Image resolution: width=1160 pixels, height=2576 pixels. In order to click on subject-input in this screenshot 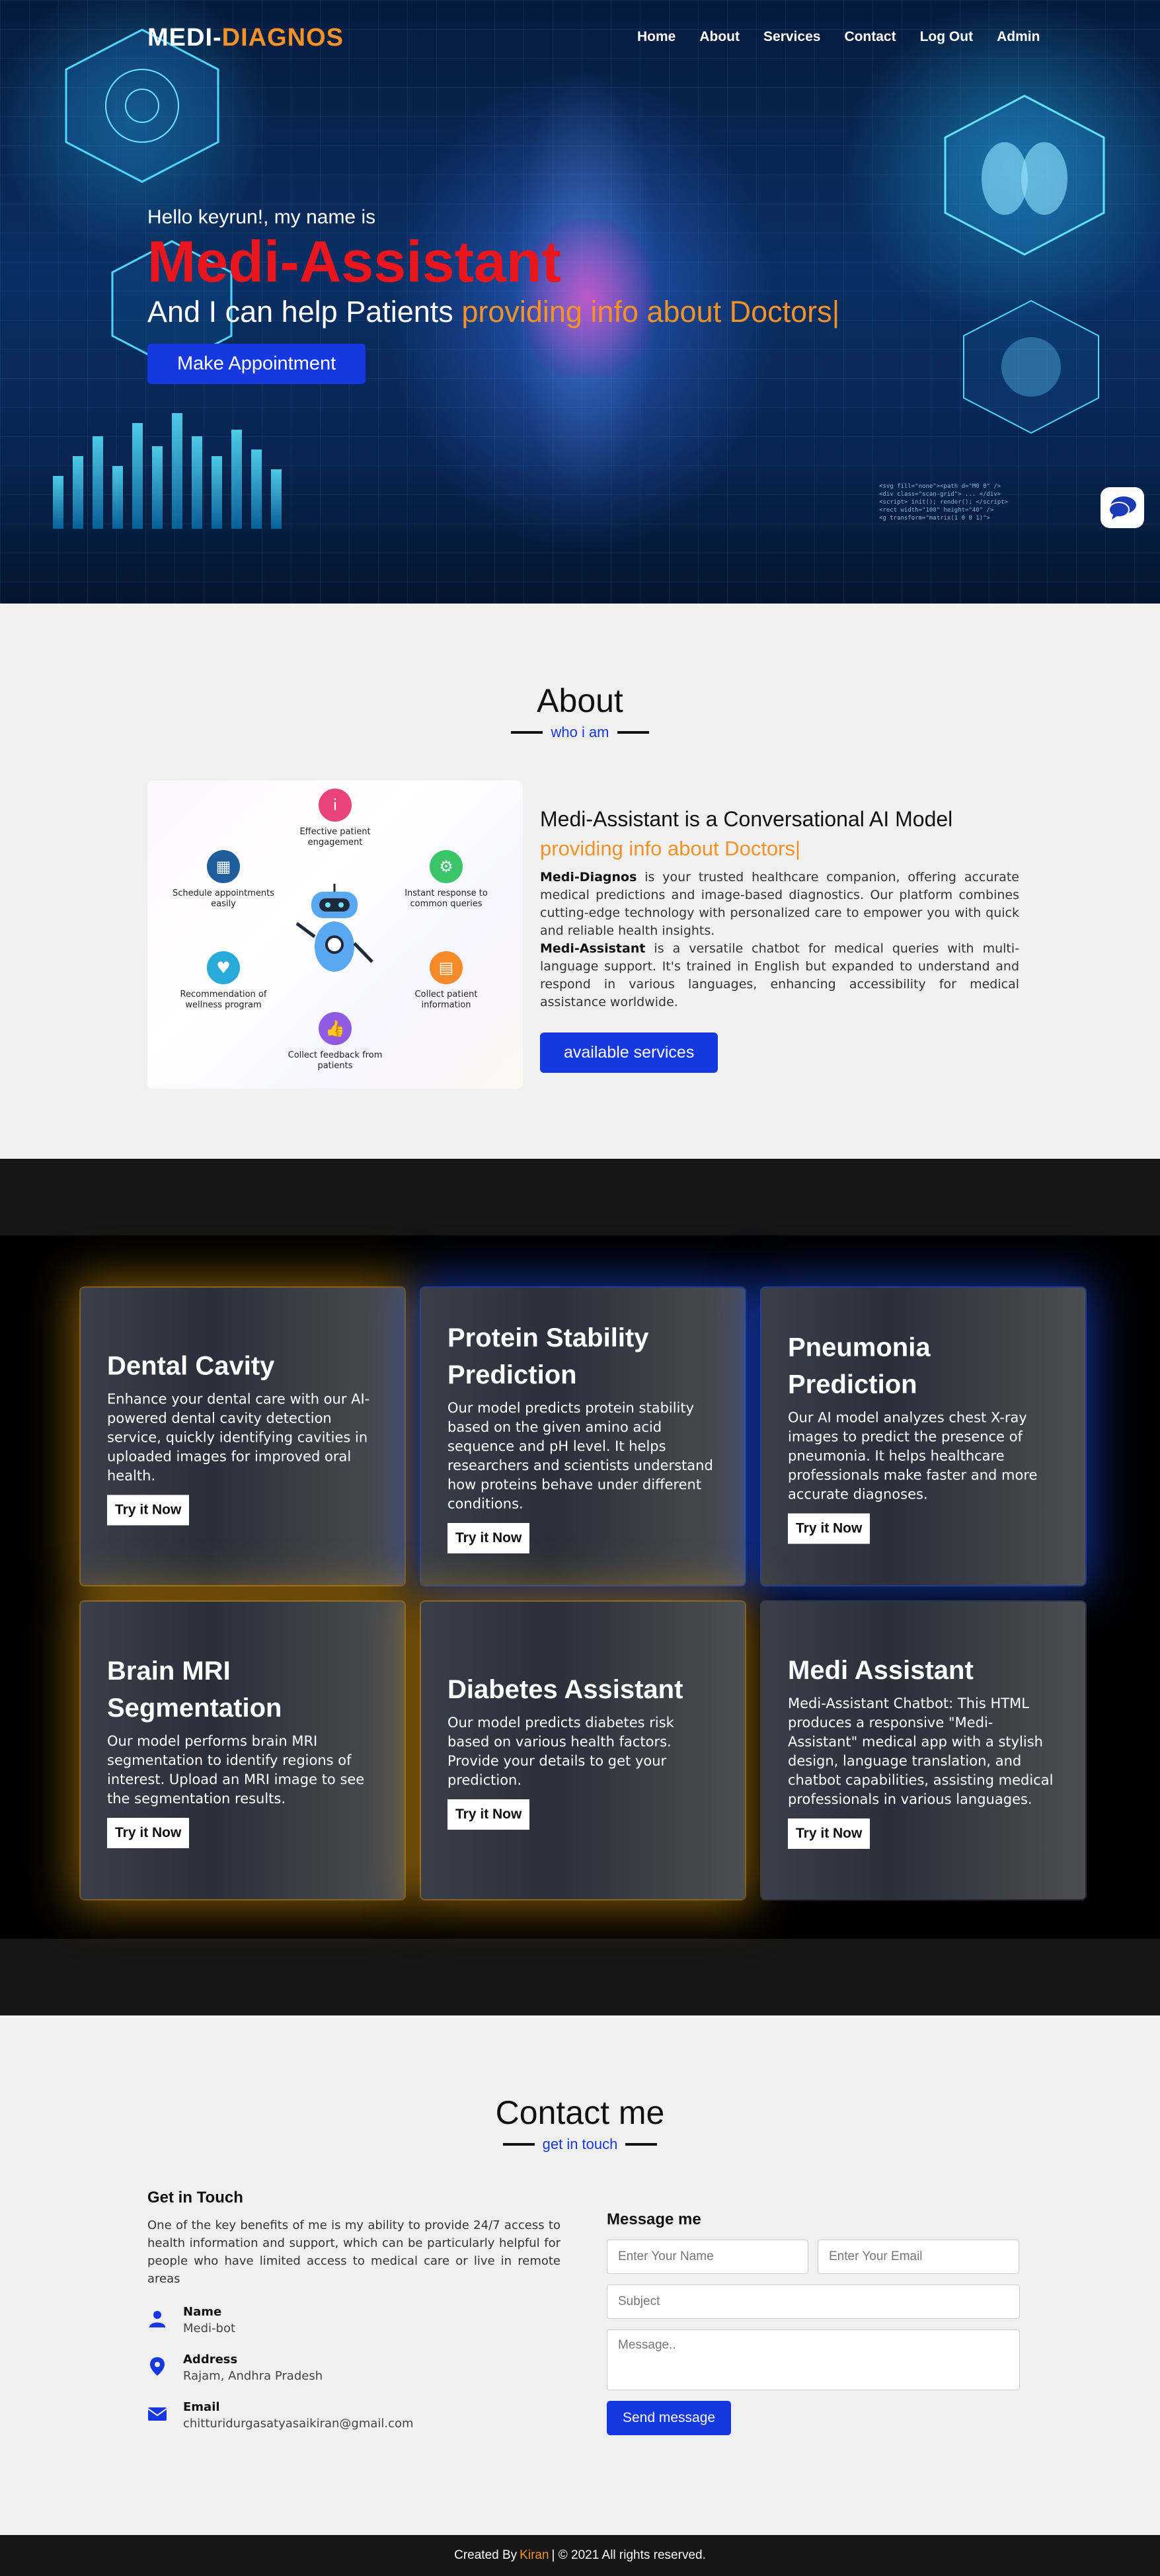, I will do `click(813, 2301)`.